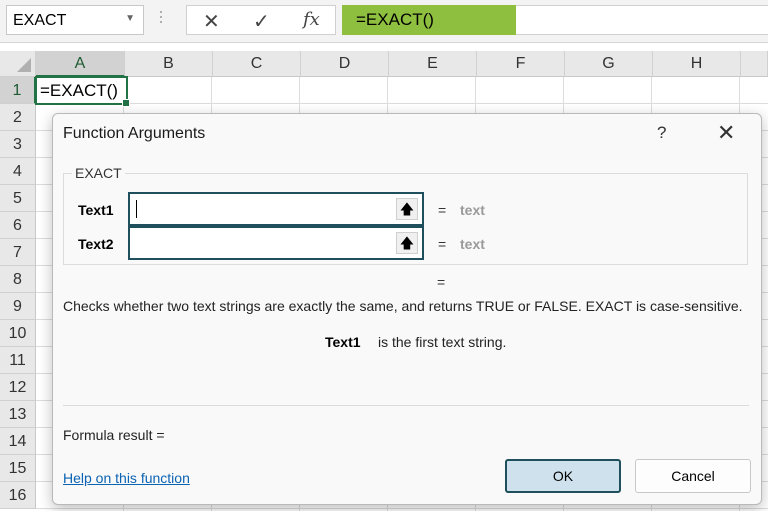  Describe the element at coordinates (343, 342) in the screenshot. I see `argument-description-name: Text1` at that location.